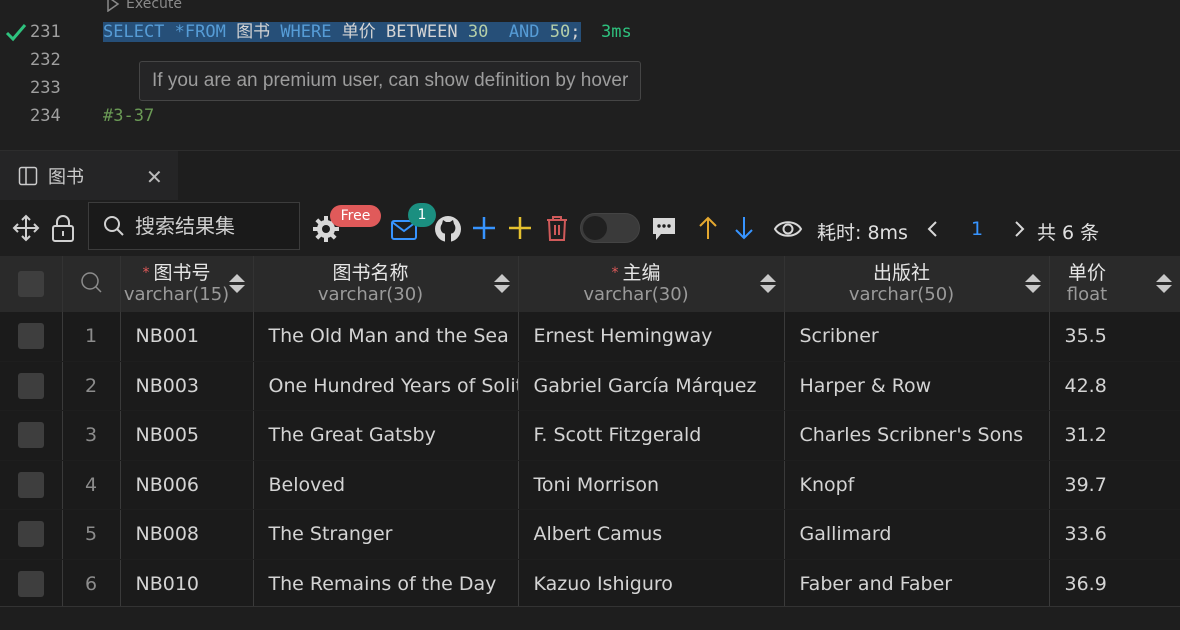  What do you see at coordinates (386, 337) in the screenshot?
I see `cell-book-title: The Old Man and the Sea` at bounding box center [386, 337].